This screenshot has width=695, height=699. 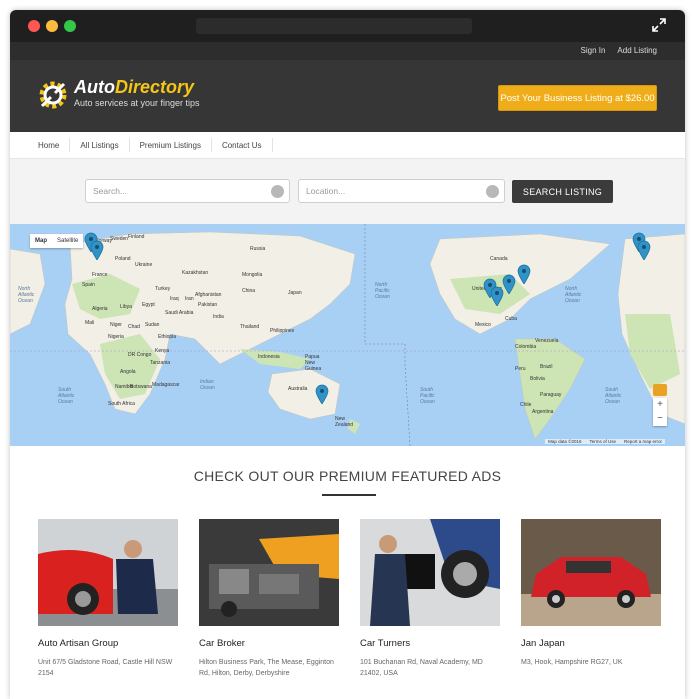 What do you see at coordinates (511, 319) in the screenshot?
I see `label-cuba: Cuba` at bounding box center [511, 319].